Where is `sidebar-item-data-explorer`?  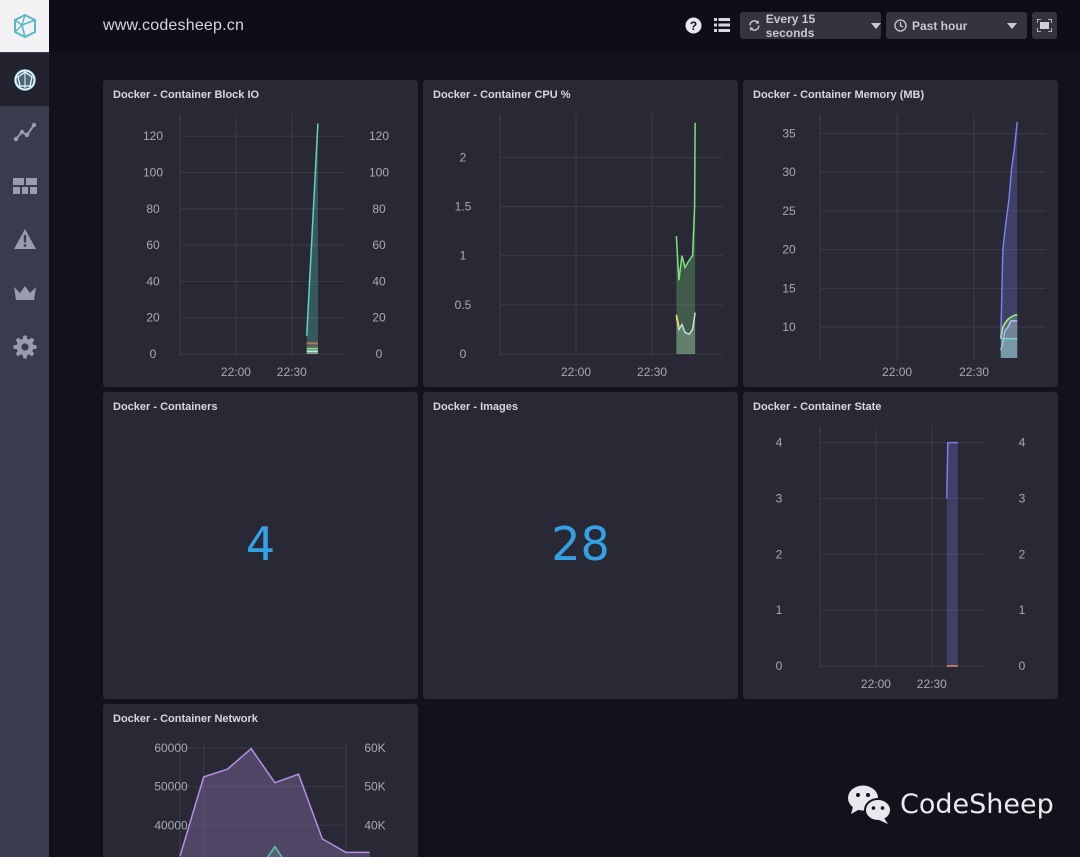
sidebar-item-data-explorer is located at coordinates (24, 132).